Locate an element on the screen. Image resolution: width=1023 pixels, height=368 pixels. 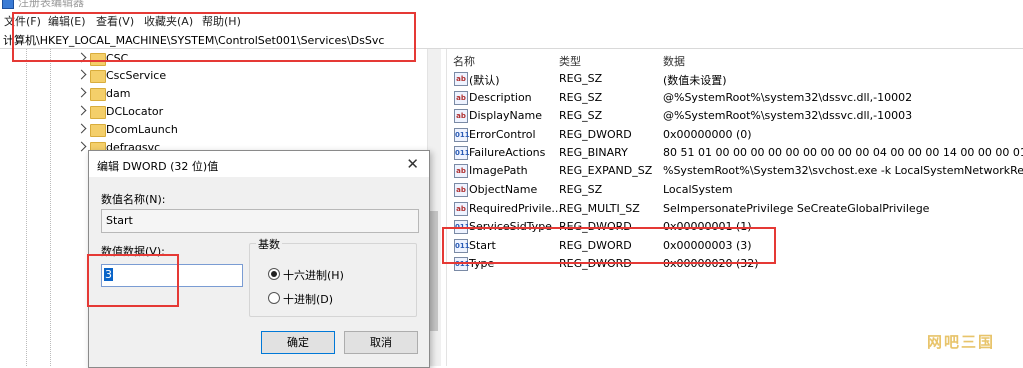
value-row-start: 011 Start REG_DWORD 0x00000003 (3) is located at coordinates (735, 246).